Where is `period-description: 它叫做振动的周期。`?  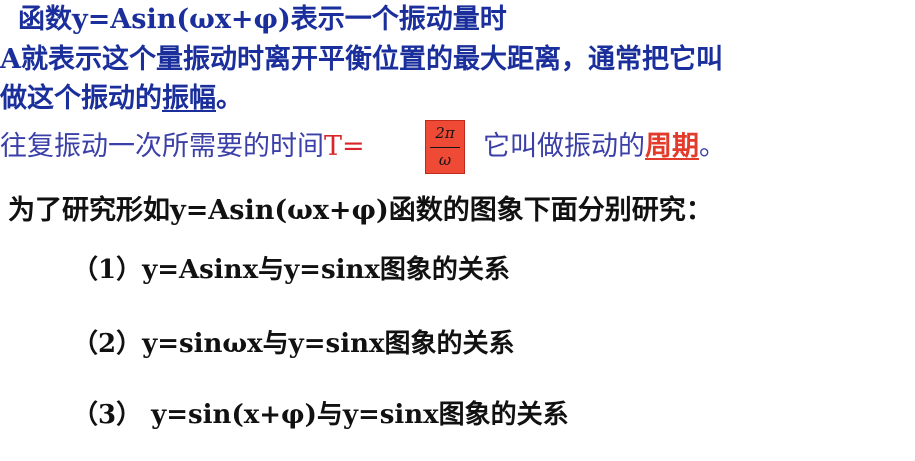
period-description: 它叫做振动的周期。 is located at coordinates (604, 146).